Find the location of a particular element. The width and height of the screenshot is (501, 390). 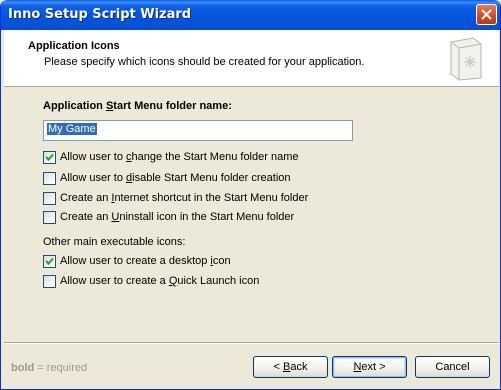

next-button: Next > is located at coordinates (369, 367).